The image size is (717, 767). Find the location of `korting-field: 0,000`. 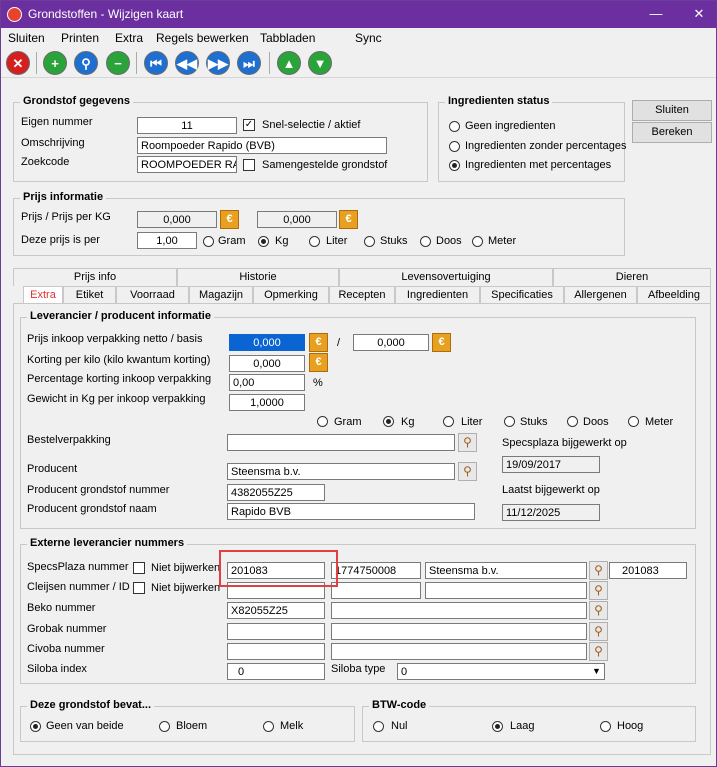

korting-field: 0,000 is located at coordinates (267, 363).